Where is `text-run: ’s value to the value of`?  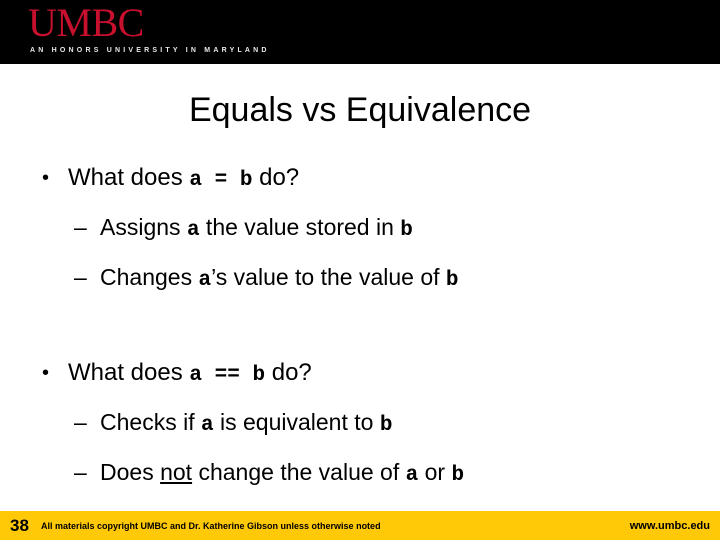
text-run: ’s value to the value of is located at coordinates (328, 277).